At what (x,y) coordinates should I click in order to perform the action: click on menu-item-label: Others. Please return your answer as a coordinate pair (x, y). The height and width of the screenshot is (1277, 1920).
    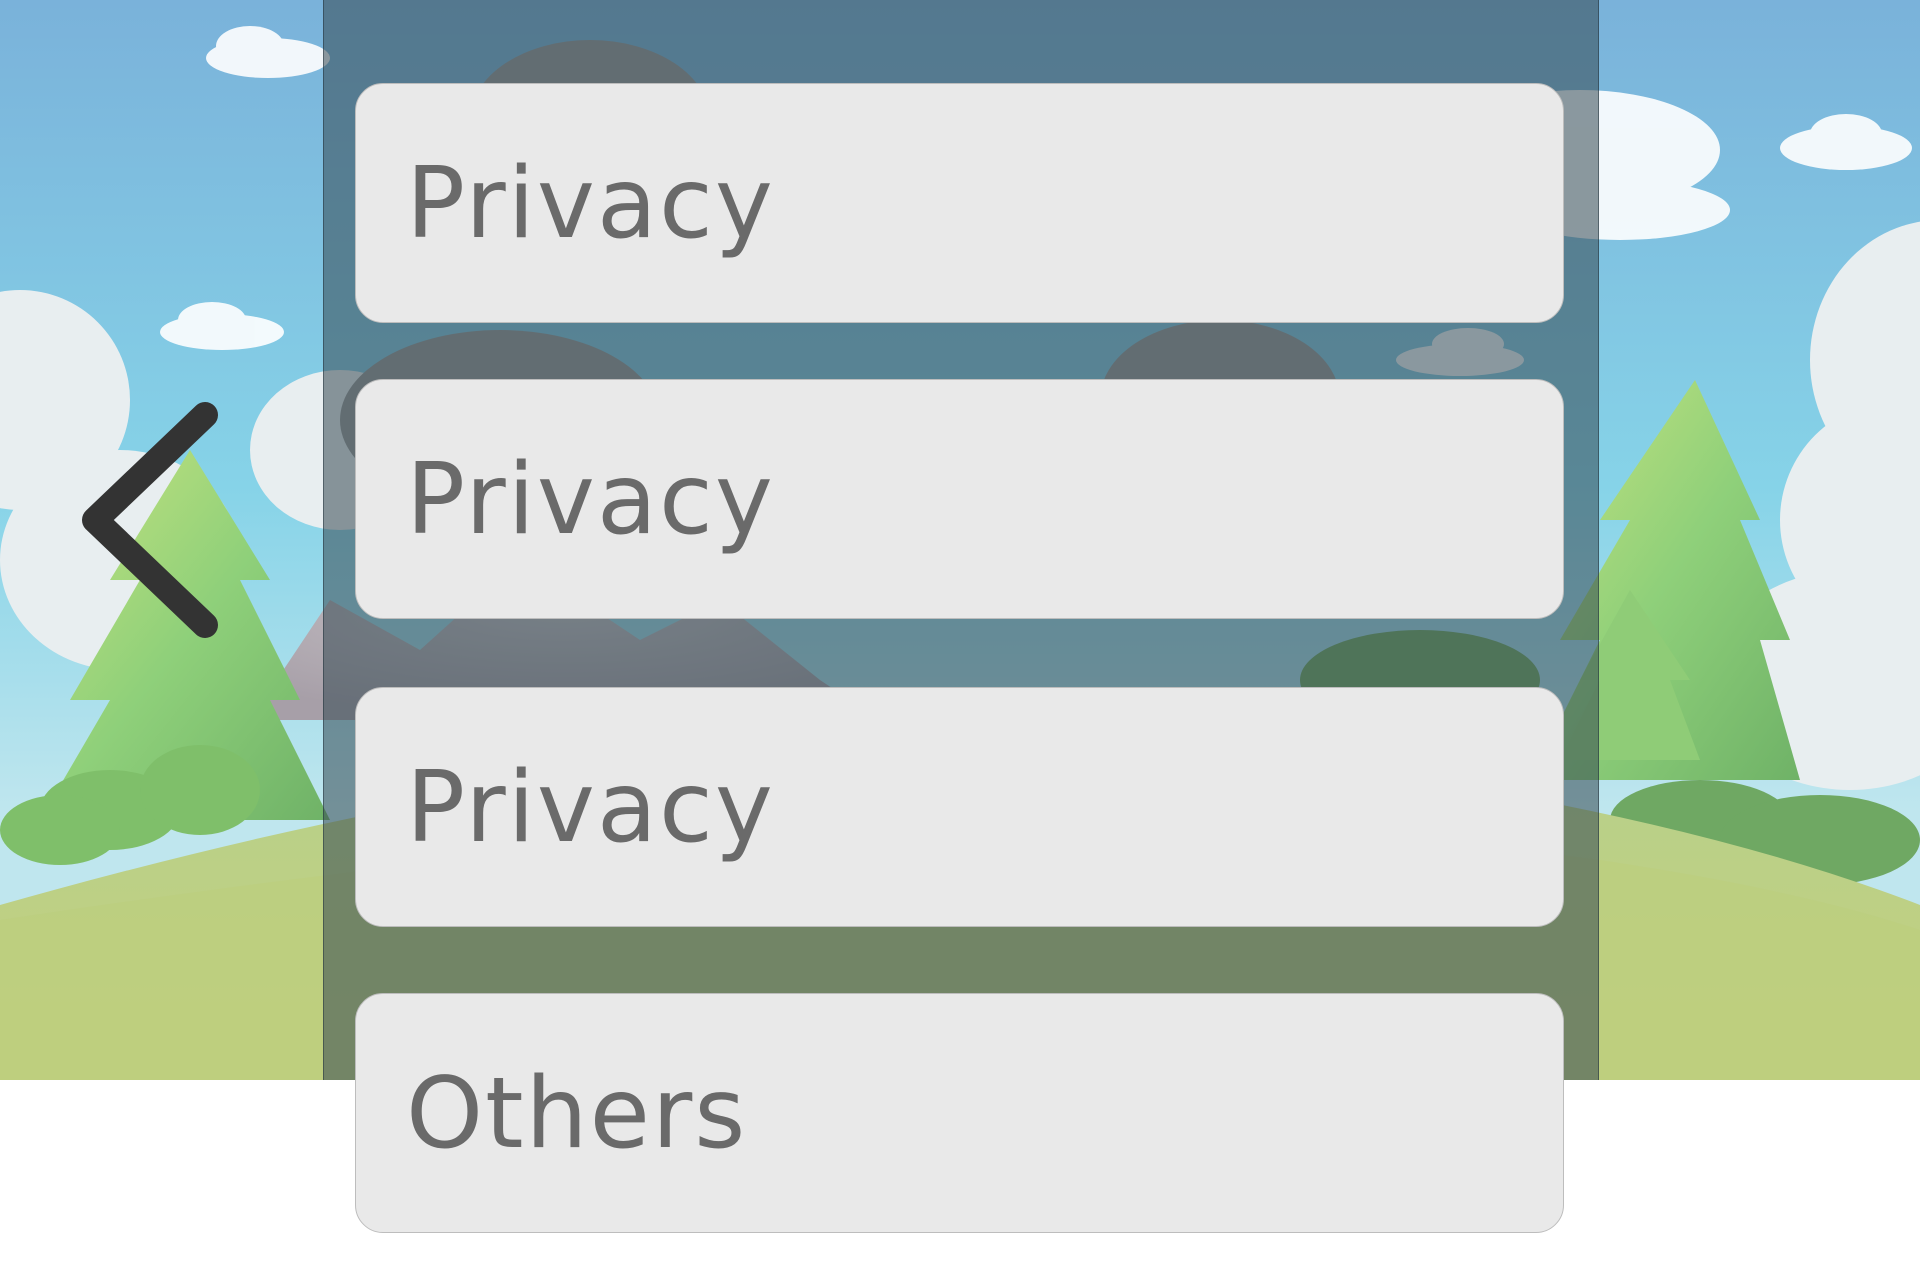
    Looking at the image, I should click on (577, 1114).